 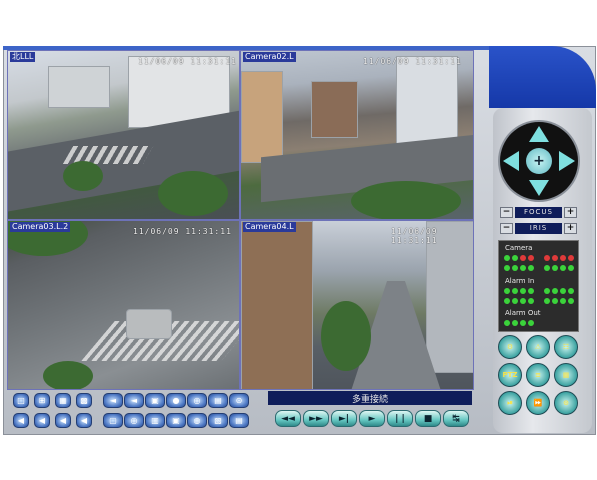 I want to click on function-button-2: ⚠, so click(x=538, y=347).